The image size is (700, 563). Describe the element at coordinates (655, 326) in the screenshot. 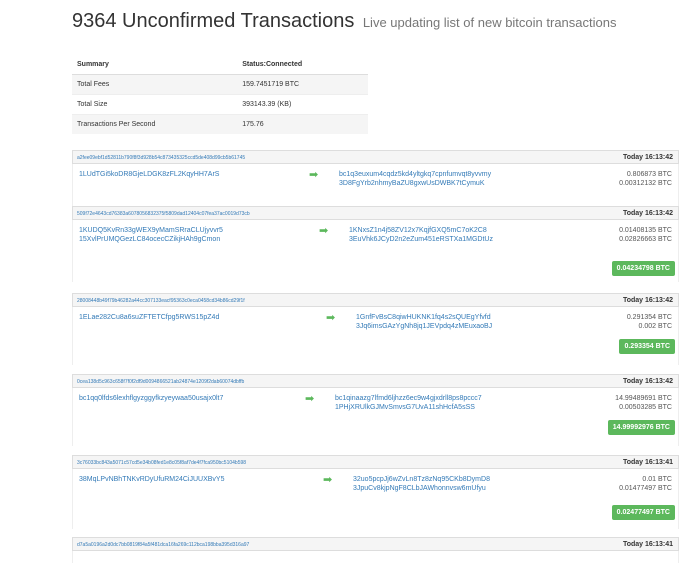

I see `output-value: 0.002 BTC` at that location.